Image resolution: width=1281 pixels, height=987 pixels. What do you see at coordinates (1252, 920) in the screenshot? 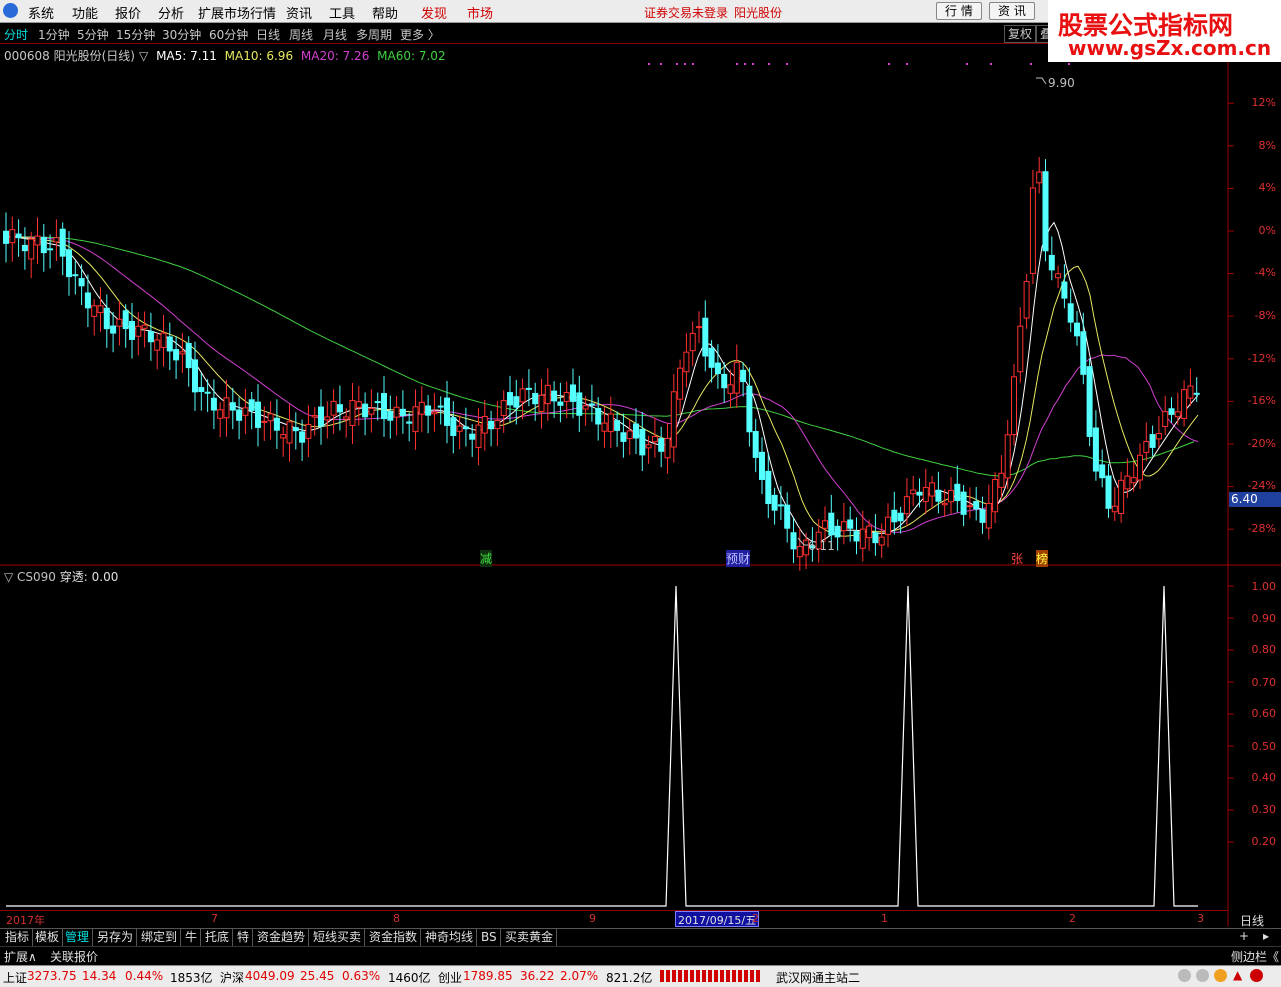
I see `period-indicator: 日线` at bounding box center [1252, 920].